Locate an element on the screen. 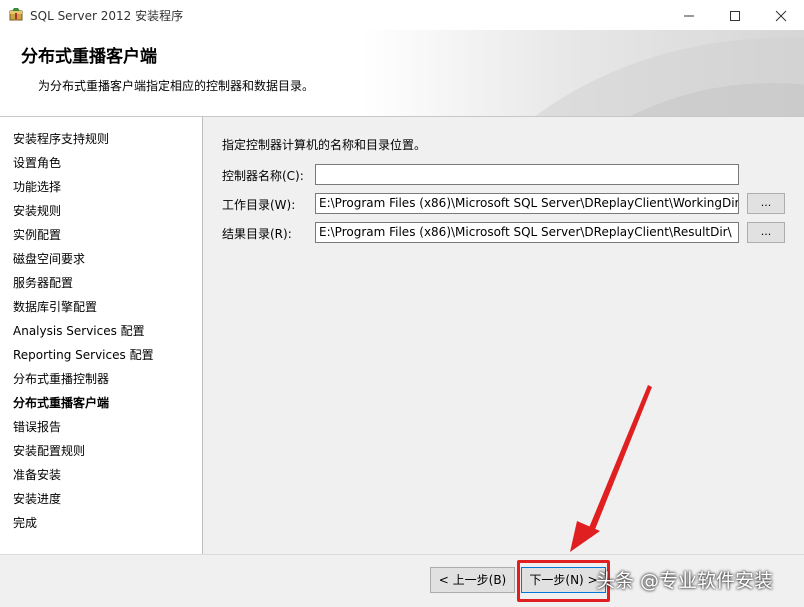 The width and height of the screenshot is (804, 607). red-arrow-annotation is located at coordinates (611, 468).